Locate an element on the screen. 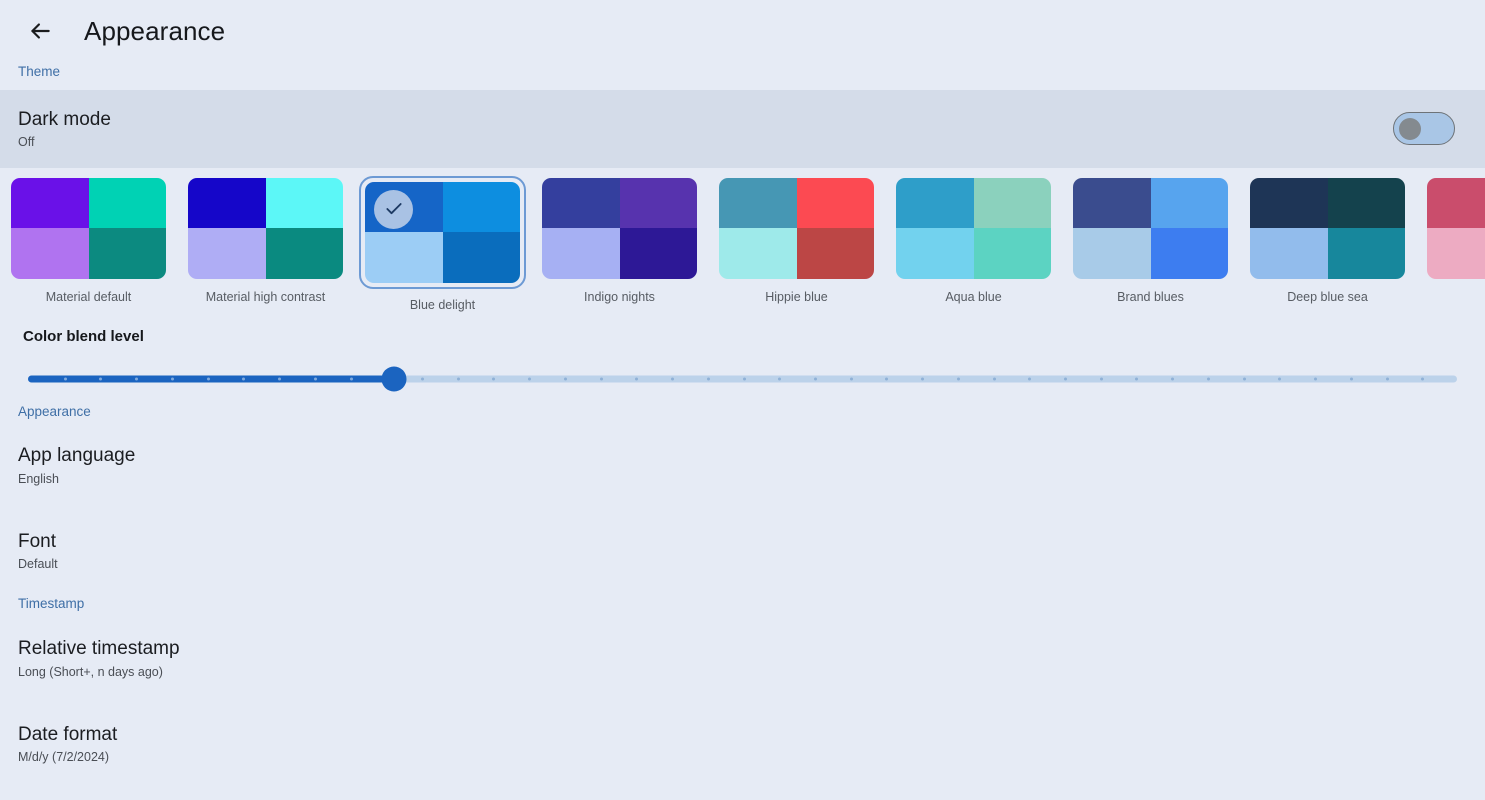  back-button is located at coordinates (40, 31).